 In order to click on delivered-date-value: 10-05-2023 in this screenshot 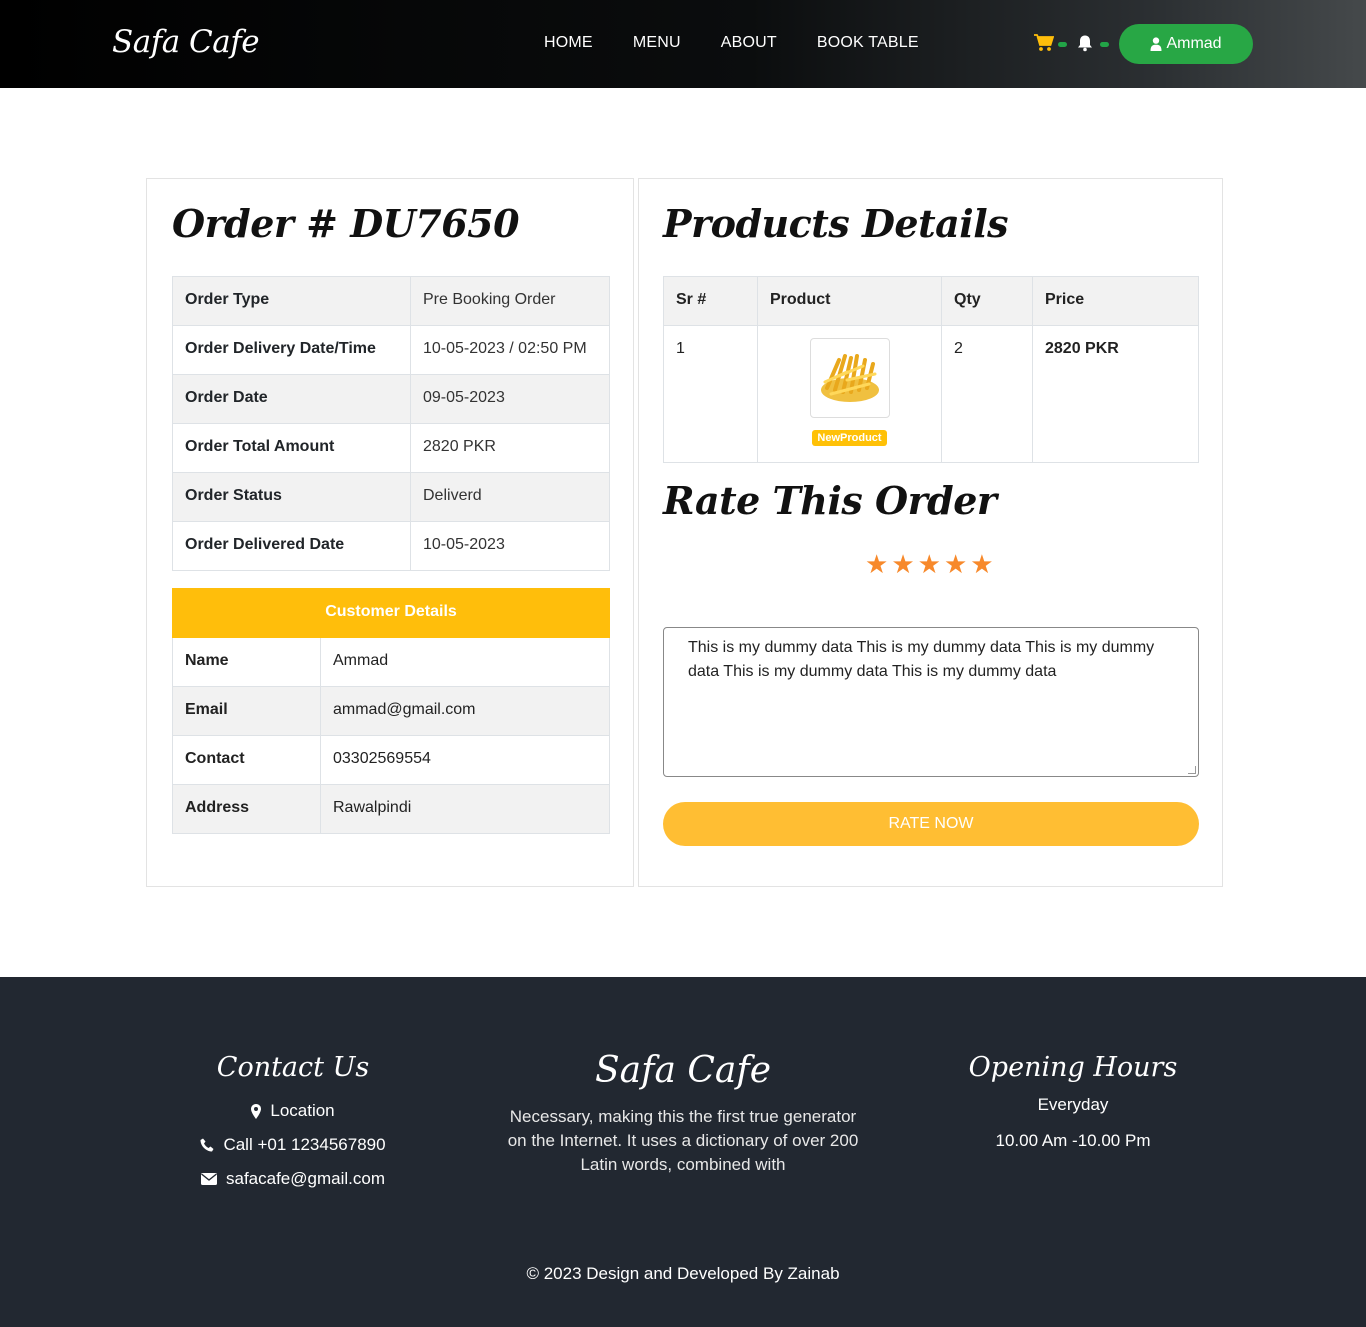, I will do `click(510, 546)`.